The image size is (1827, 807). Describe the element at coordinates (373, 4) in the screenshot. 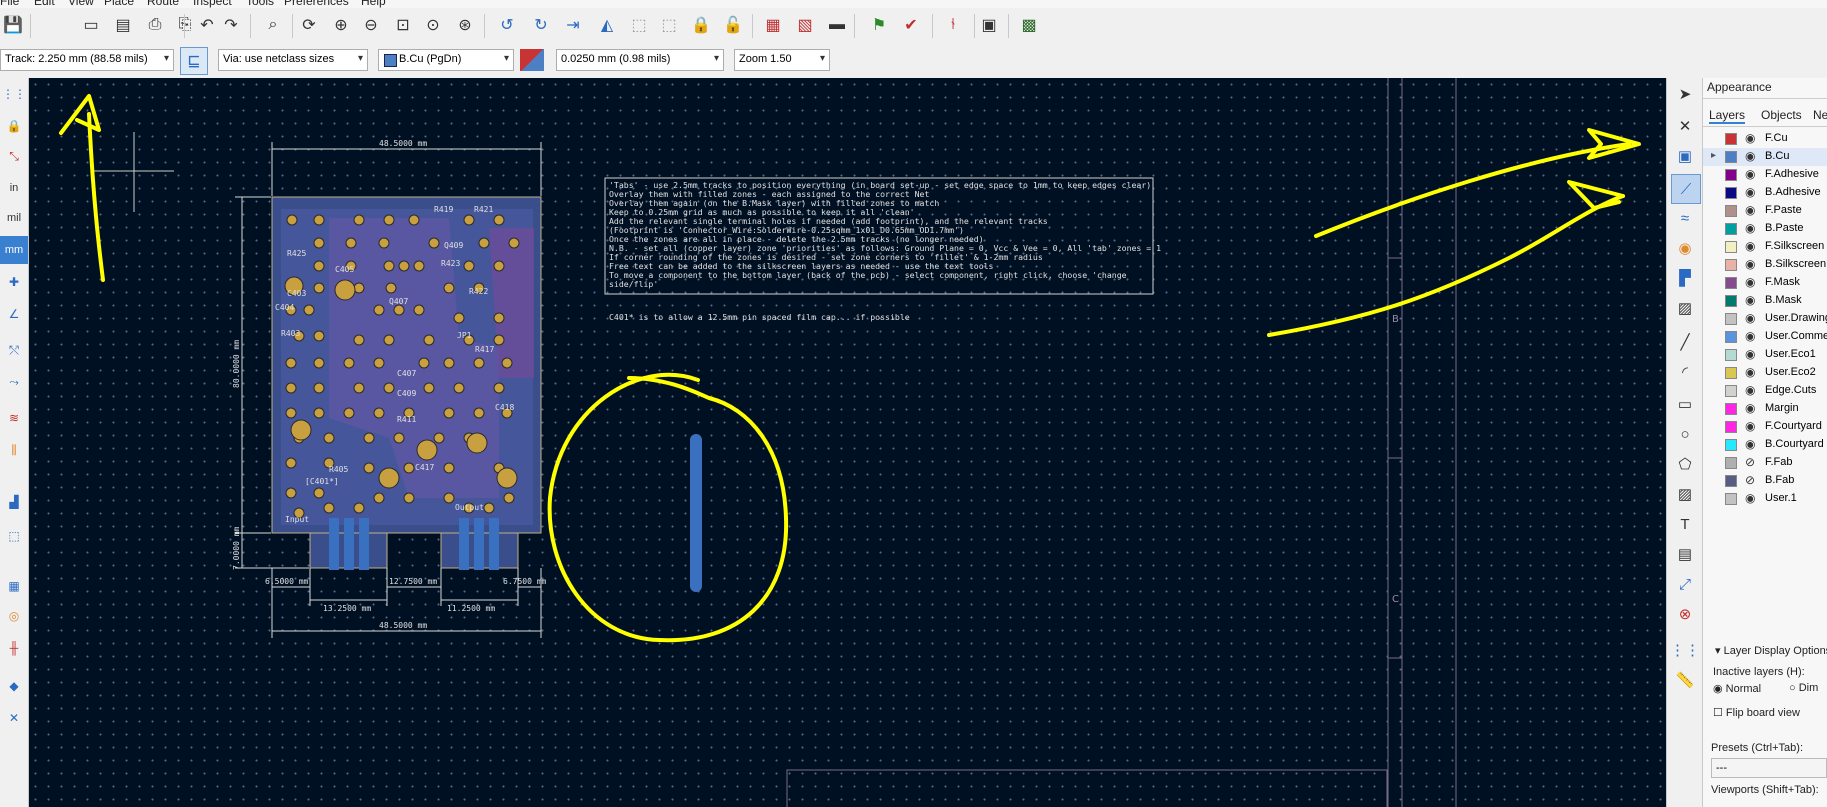

I see `menu-help: Help` at that location.